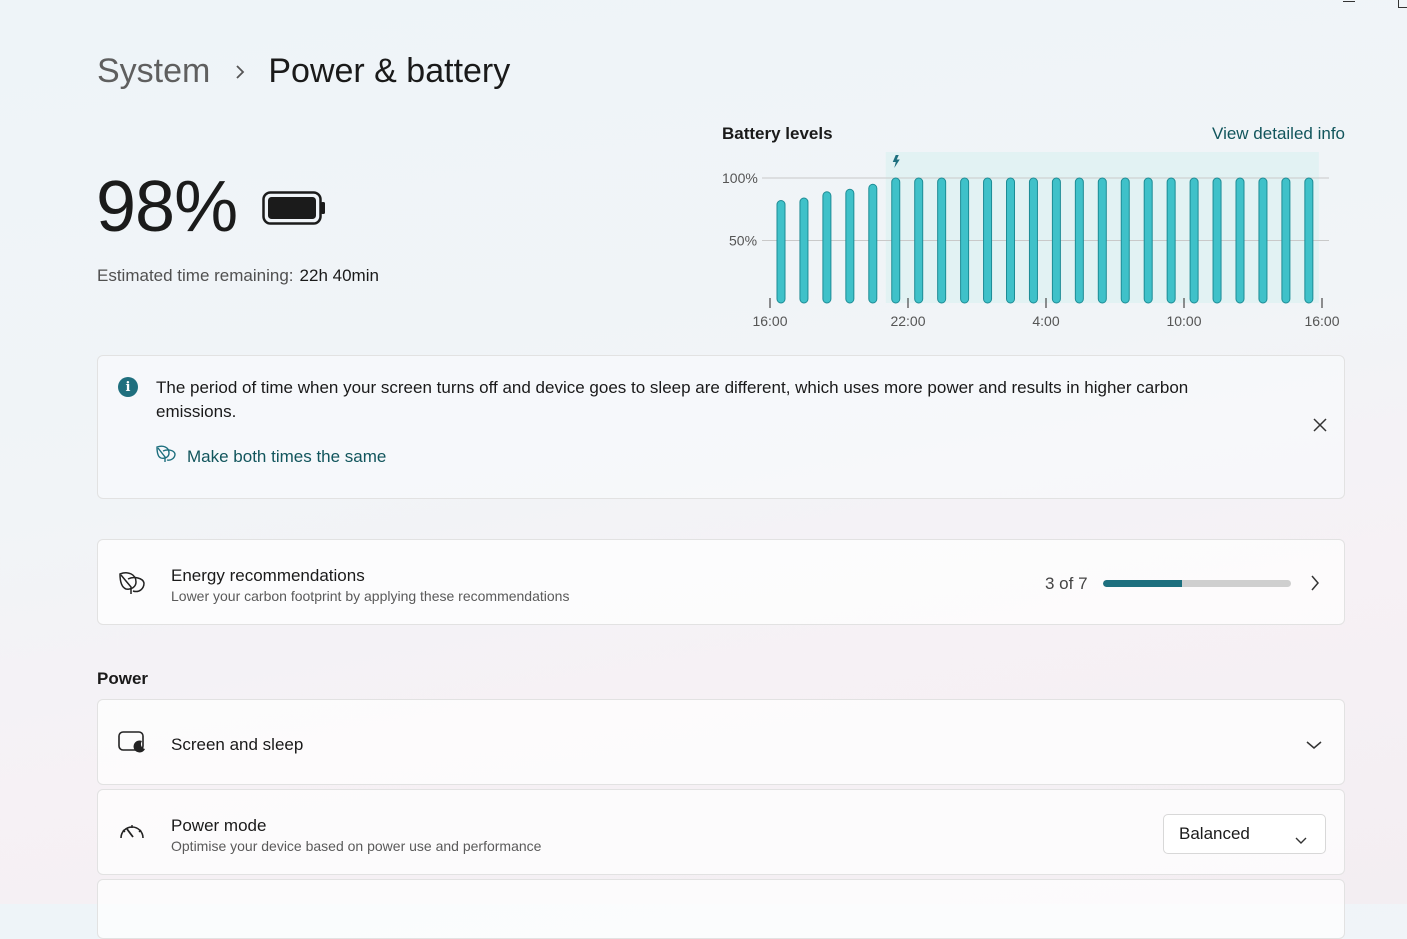  What do you see at coordinates (123, 678) in the screenshot?
I see `section-heading-power: Power` at bounding box center [123, 678].